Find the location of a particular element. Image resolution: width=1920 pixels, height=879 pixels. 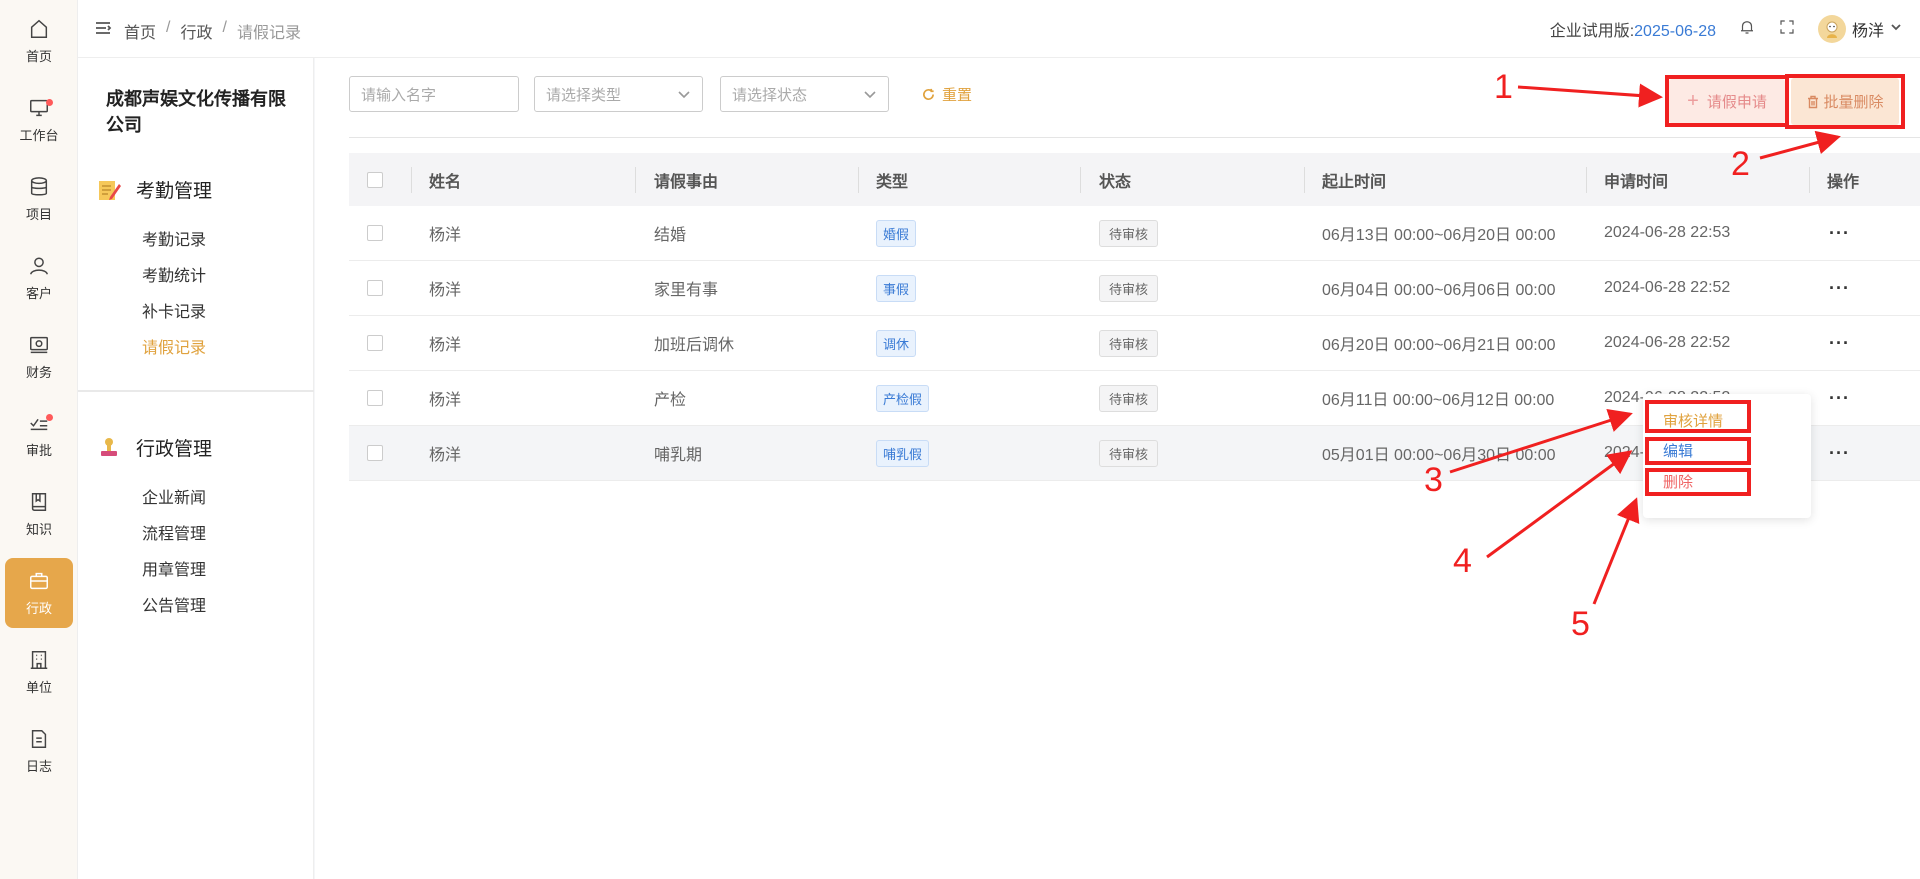

rail-item-admin: 行政 is located at coordinates (39, 593).